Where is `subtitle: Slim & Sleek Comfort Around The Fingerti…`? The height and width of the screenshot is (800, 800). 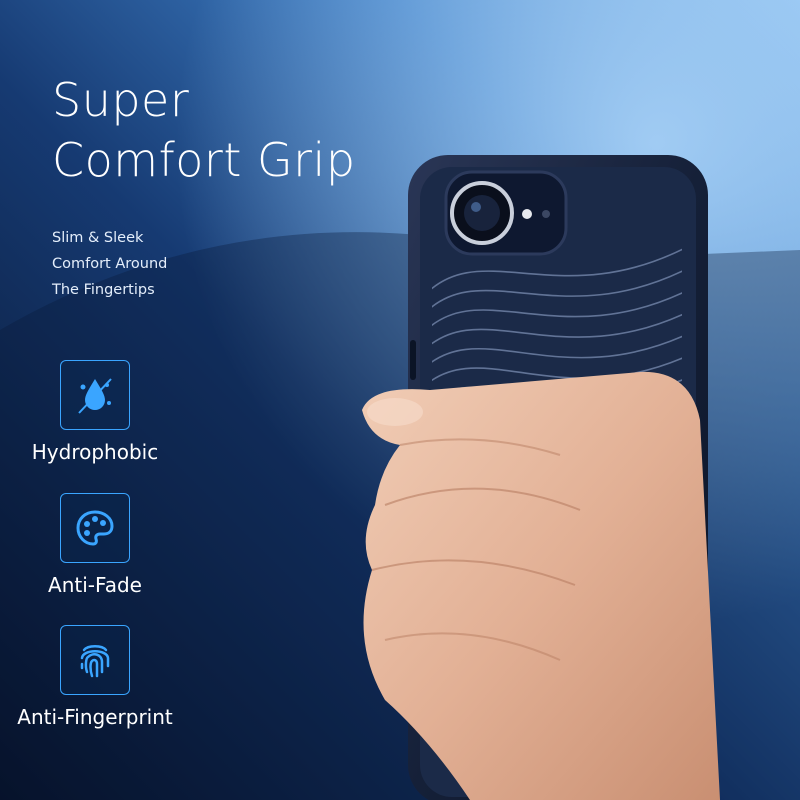 subtitle: Slim & Sleek Comfort Around The Fingerti… is located at coordinates (109, 264).